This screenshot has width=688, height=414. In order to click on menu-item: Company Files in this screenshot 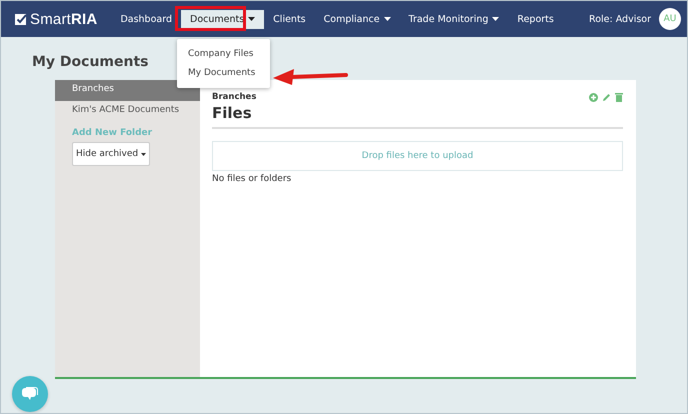, I will do `click(223, 55)`.